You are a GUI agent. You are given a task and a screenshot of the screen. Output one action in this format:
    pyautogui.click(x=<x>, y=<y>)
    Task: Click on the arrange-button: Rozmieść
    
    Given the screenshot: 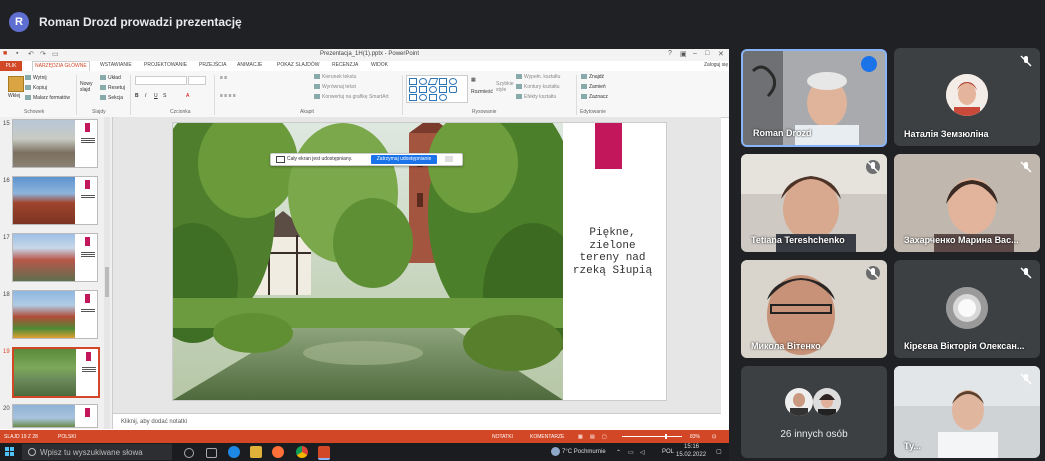 What is the action you would take?
    pyautogui.click(x=482, y=92)
    